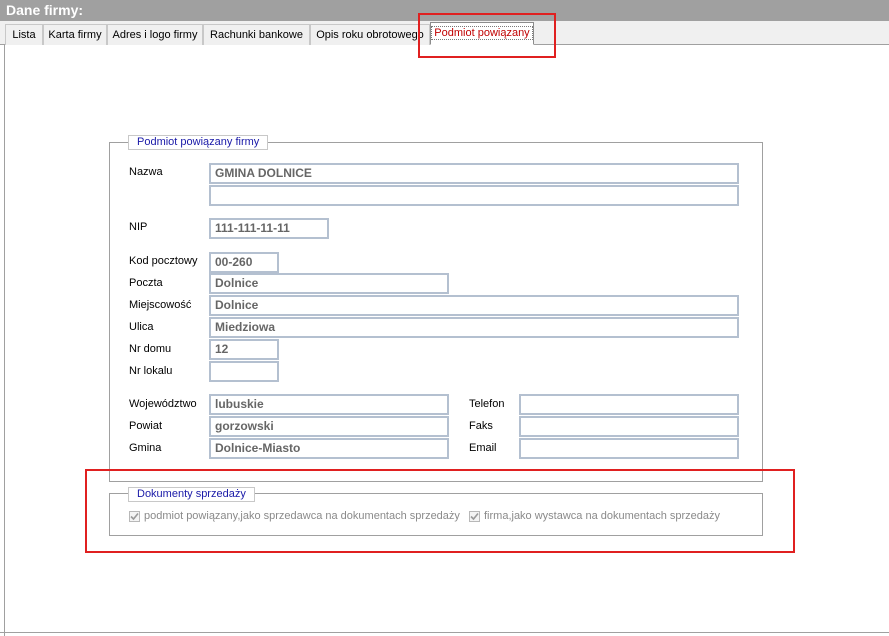 This screenshot has height=636, width=889. What do you see at coordinates (163, 261) in the screenshot?
I see `kod-pocztowy-label: Kod pocztowy` at bounding box center [163, 261].